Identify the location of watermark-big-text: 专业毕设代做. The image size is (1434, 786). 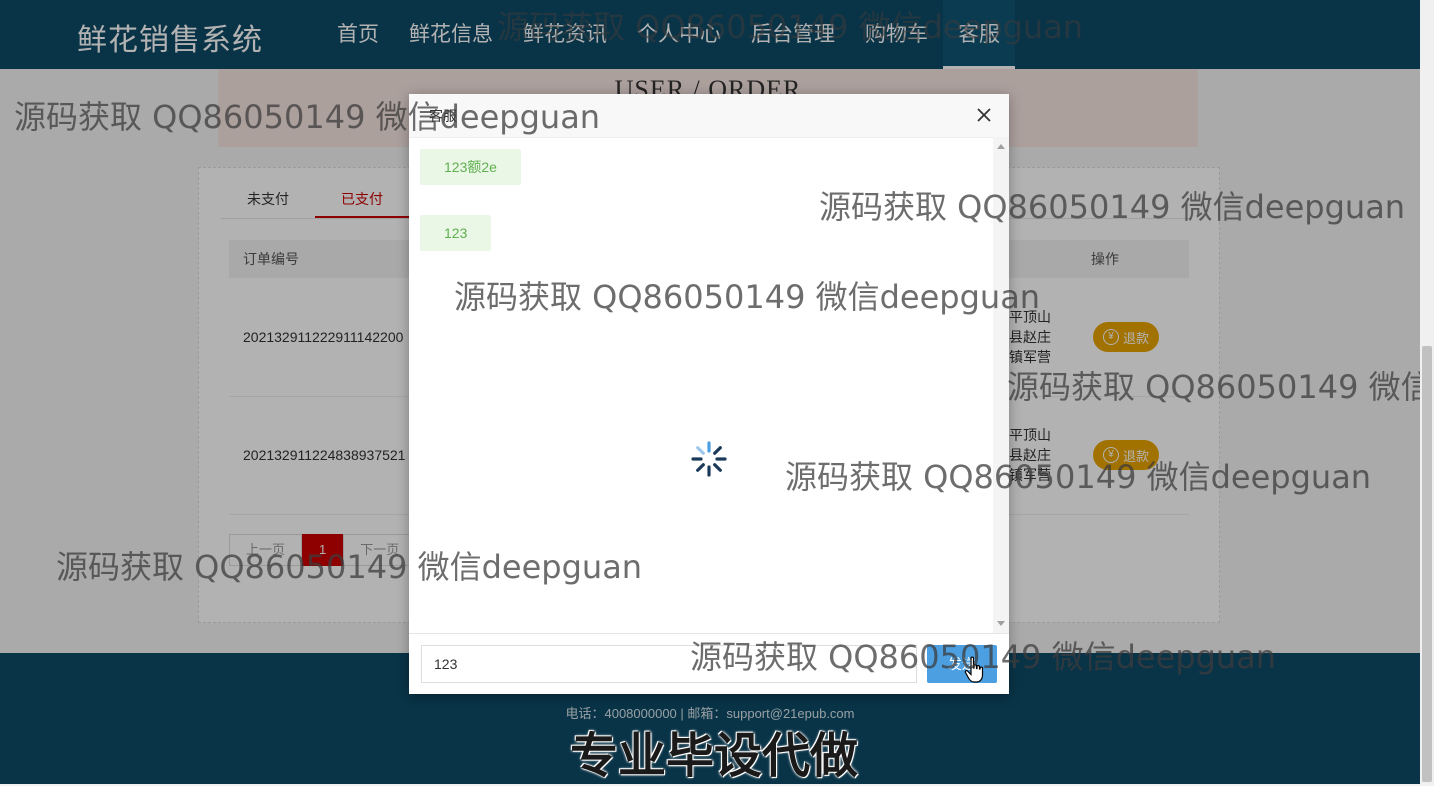
(714, 756).